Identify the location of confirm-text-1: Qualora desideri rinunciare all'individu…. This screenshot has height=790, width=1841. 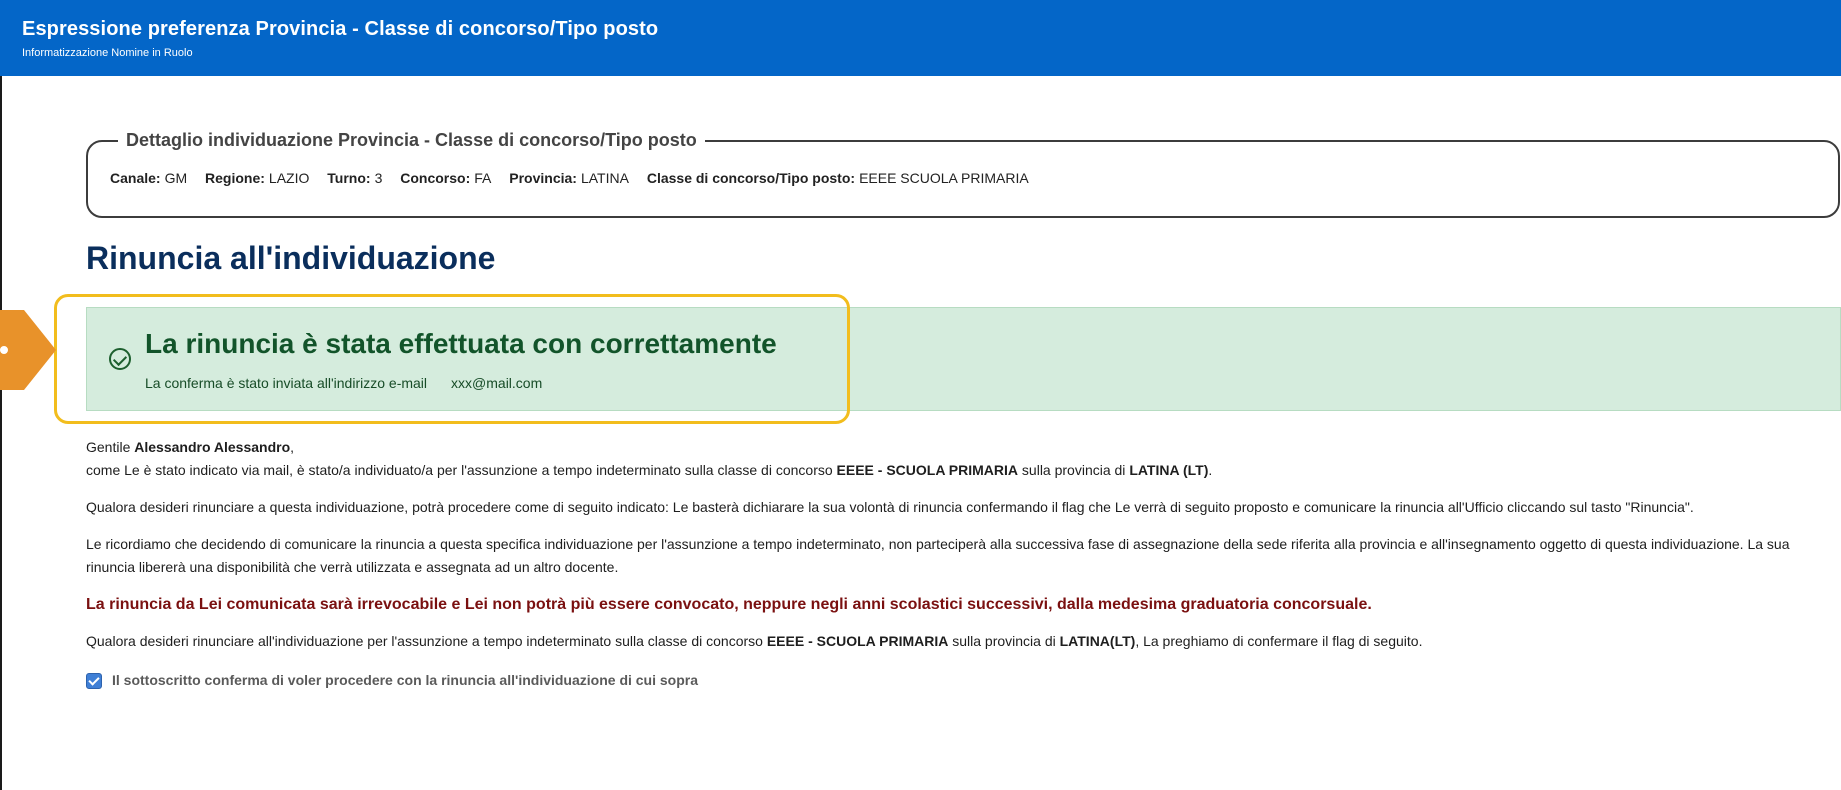
(426, 641).